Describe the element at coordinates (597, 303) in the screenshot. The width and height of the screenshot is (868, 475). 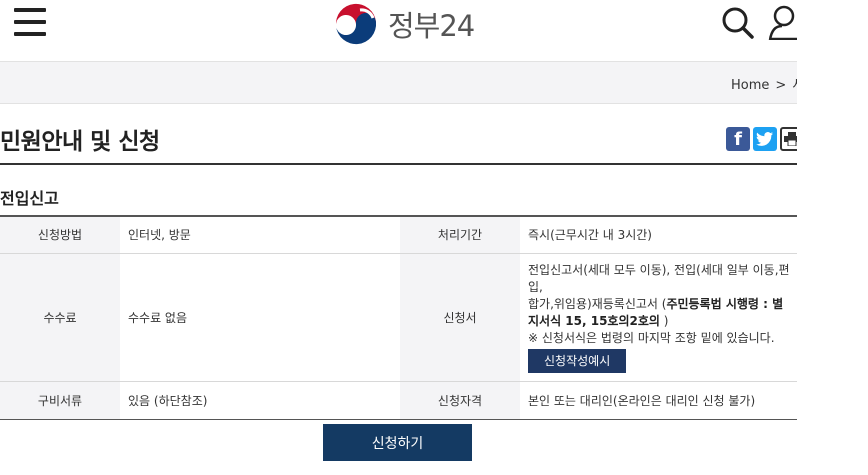
I see `form-text-line2: 합가,위임용)재등록신고서 (` at that location.